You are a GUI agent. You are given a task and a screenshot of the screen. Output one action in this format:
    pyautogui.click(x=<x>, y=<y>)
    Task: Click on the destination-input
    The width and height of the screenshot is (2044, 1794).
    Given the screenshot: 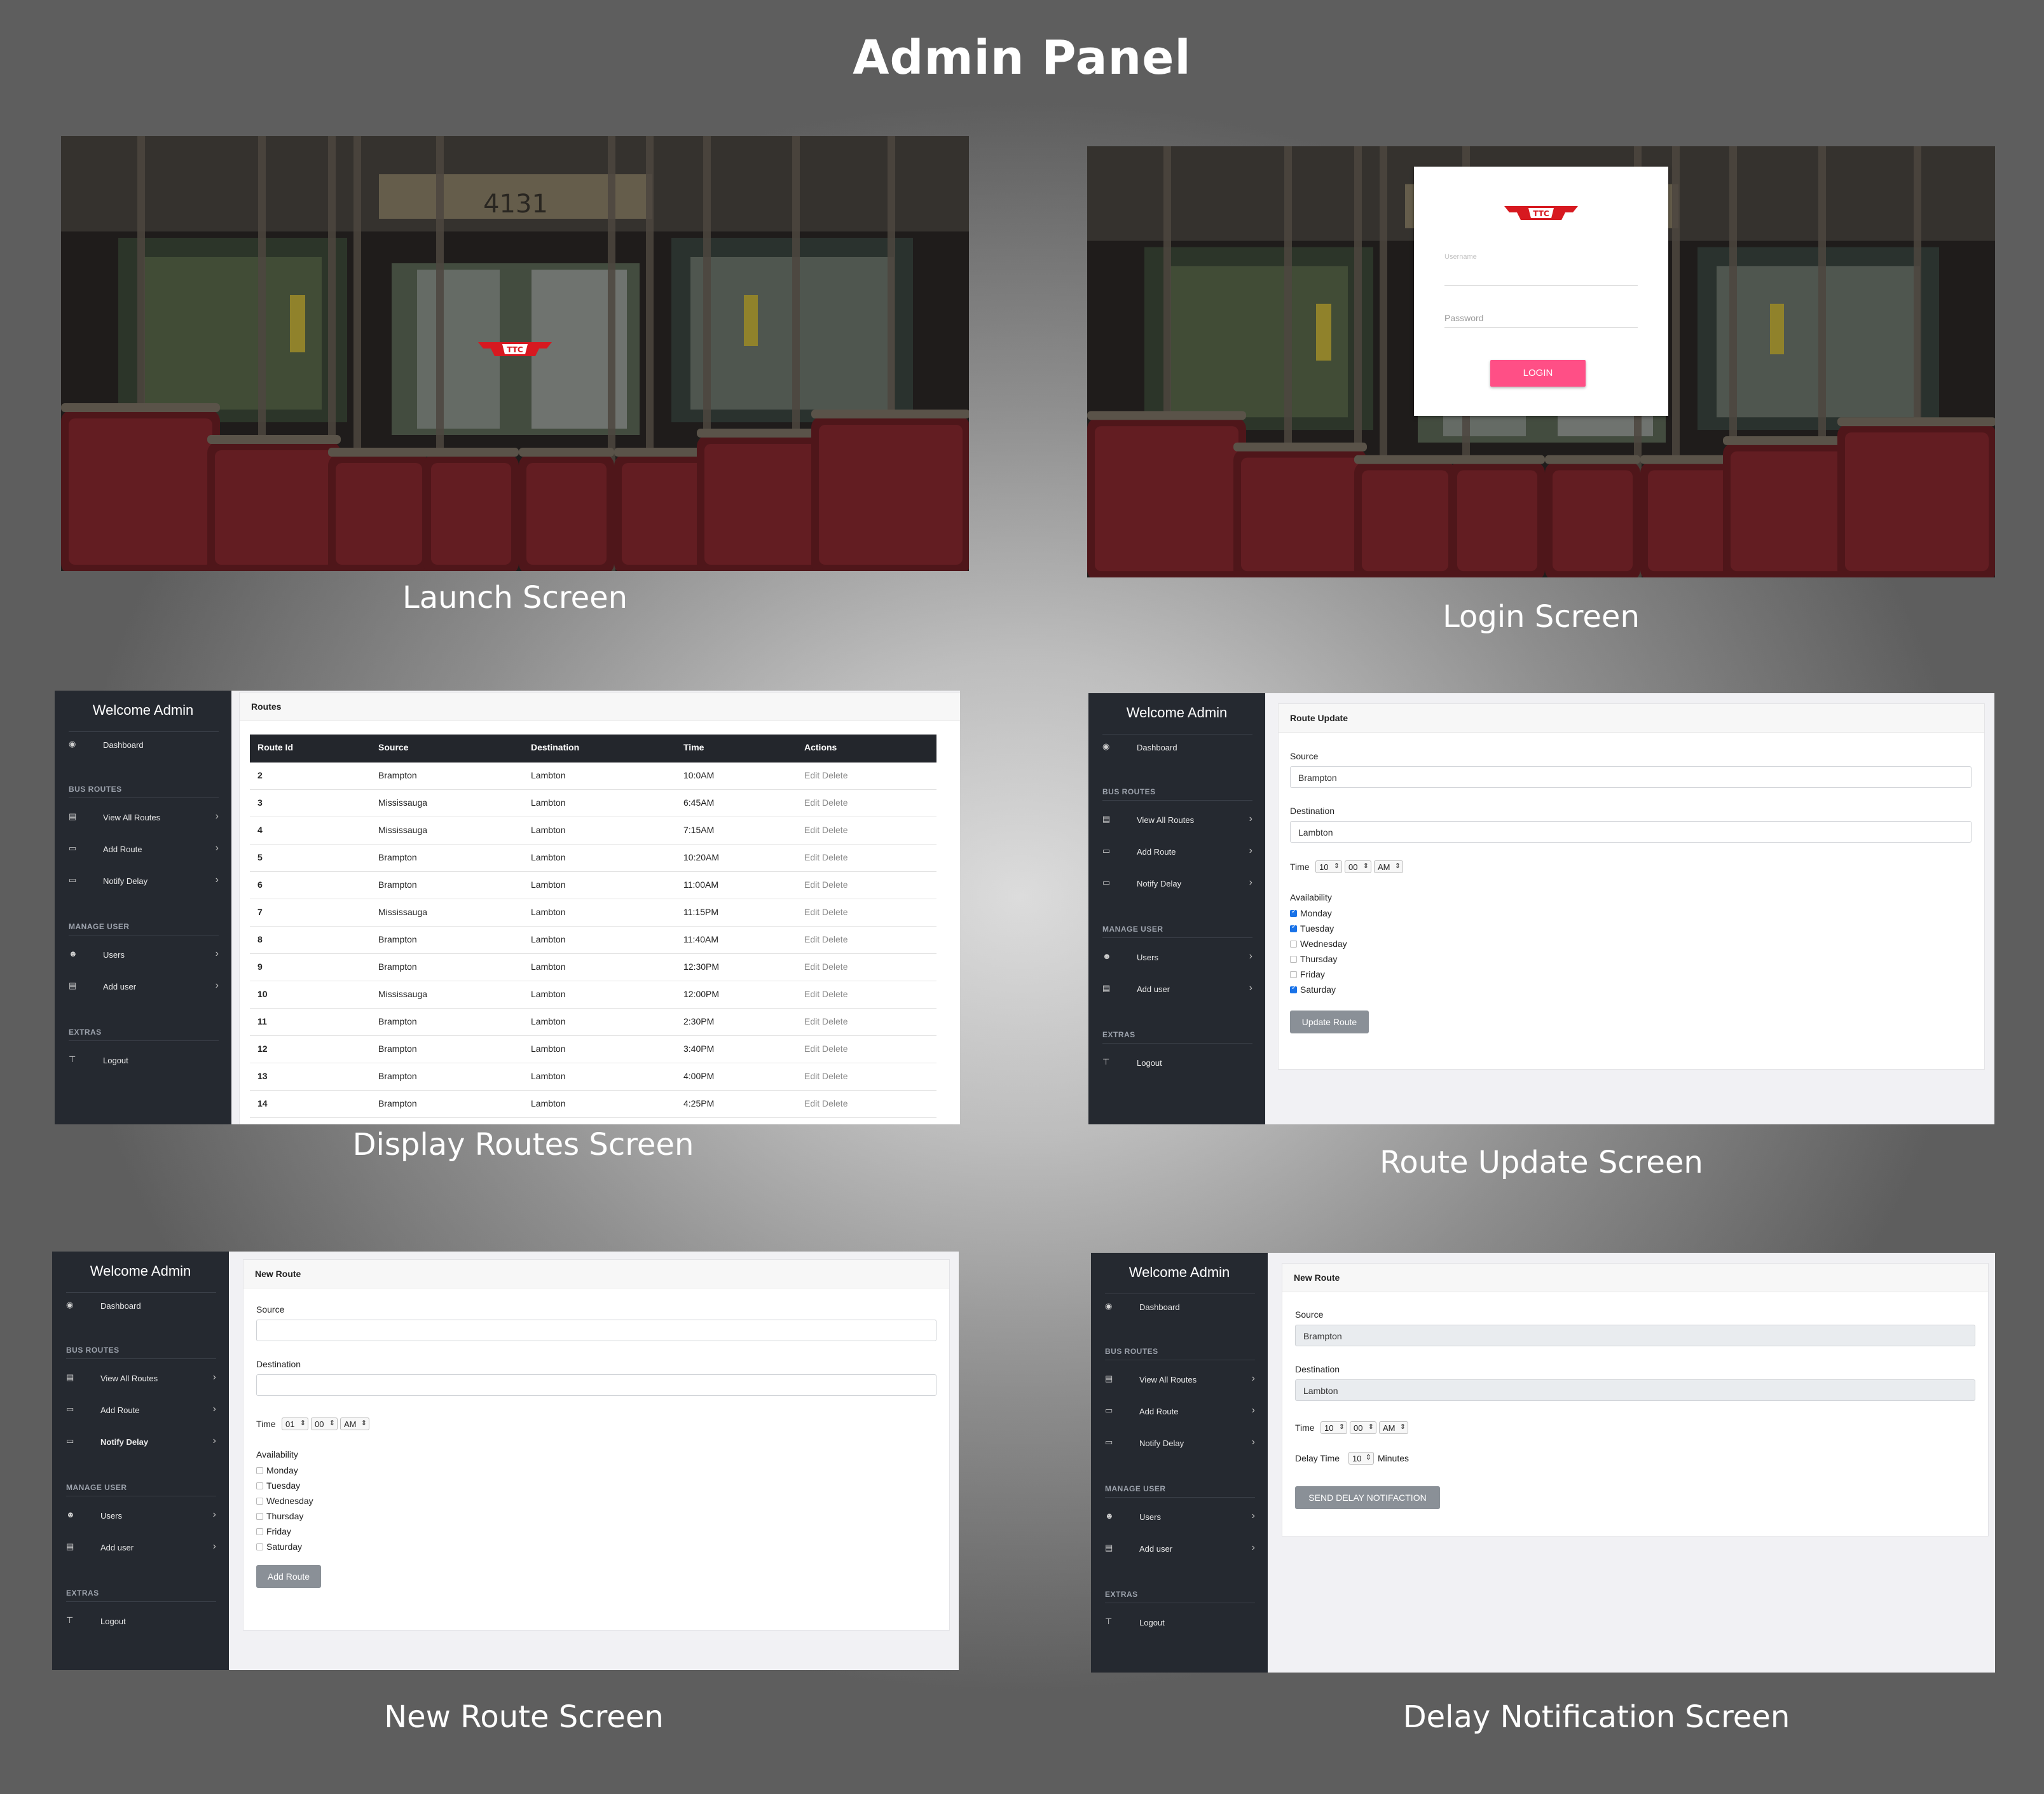 What is the action you would take?
    pyautogui.click(x=596, y=1385)
    